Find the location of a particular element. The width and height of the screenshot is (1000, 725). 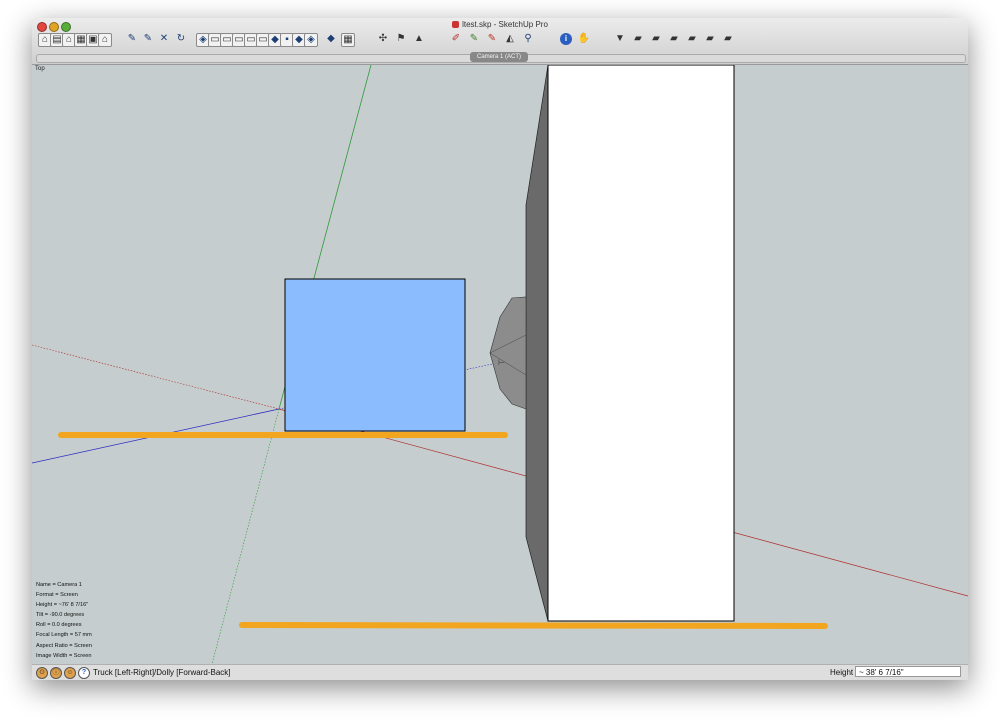

blue-face is located at coordinates (375, 355).